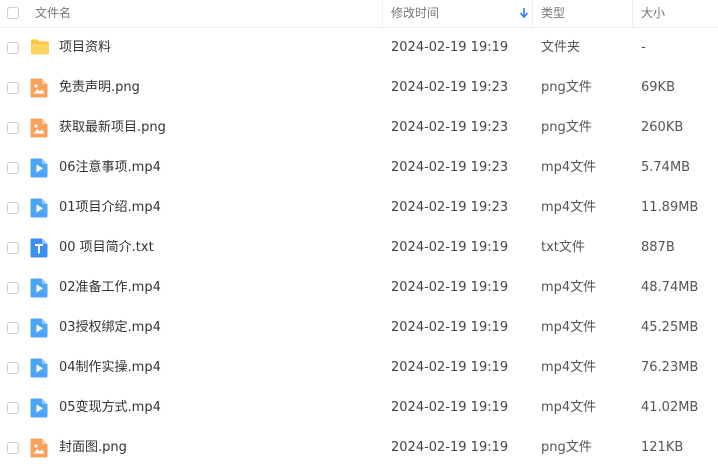 Image resolution: width=718 pixels, height=468 pixels. I want to click on file-size: 76.23MB, so click(670, 367).